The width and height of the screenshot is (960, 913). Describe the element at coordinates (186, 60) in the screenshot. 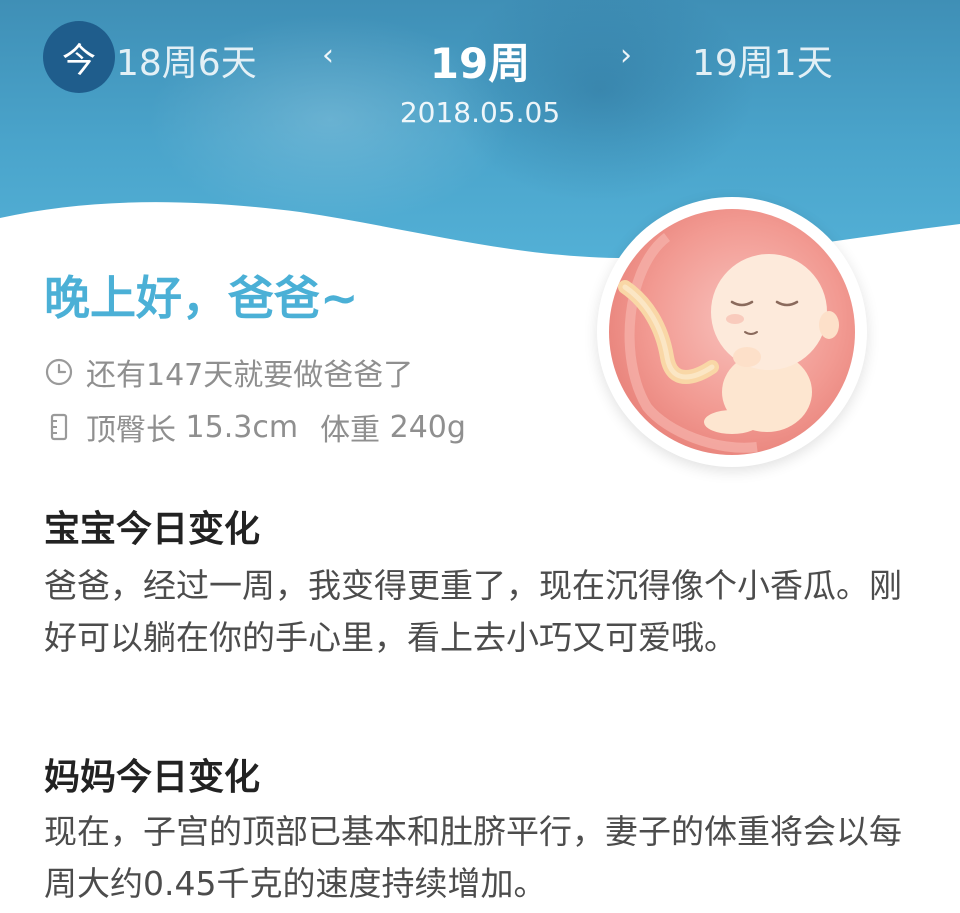

I see `prev-week-label: 18周6天` at that location.